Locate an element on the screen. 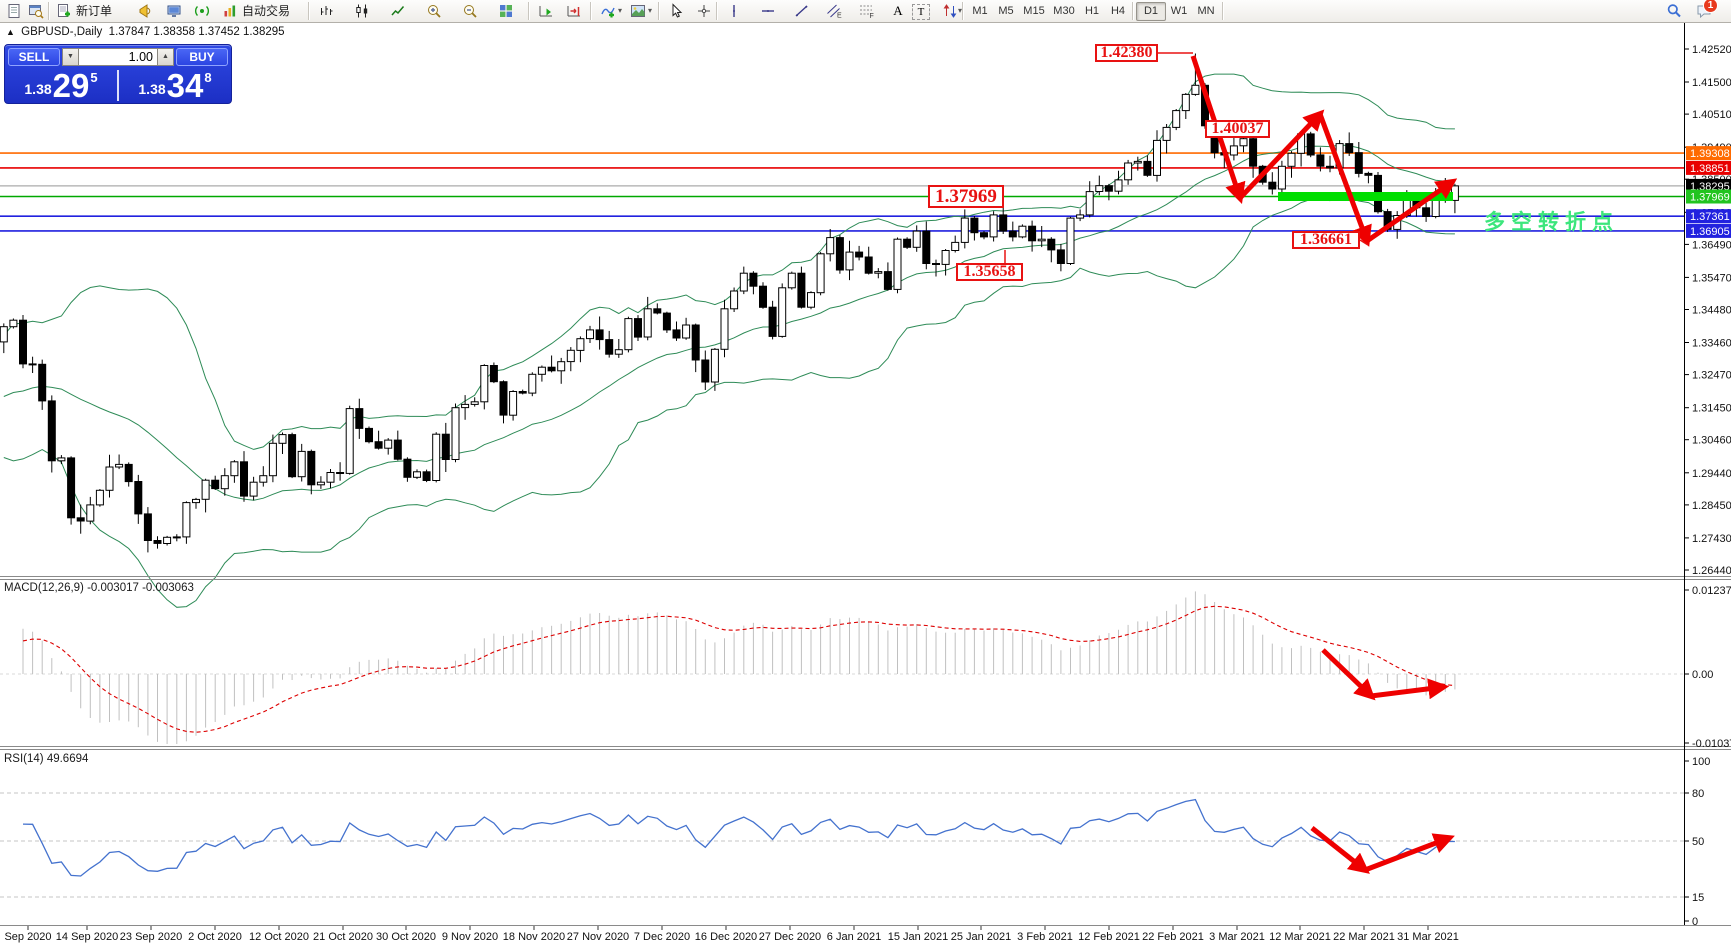 The image size is (1731, 946). tile-windows-icon is located at coordinates (506, 11).